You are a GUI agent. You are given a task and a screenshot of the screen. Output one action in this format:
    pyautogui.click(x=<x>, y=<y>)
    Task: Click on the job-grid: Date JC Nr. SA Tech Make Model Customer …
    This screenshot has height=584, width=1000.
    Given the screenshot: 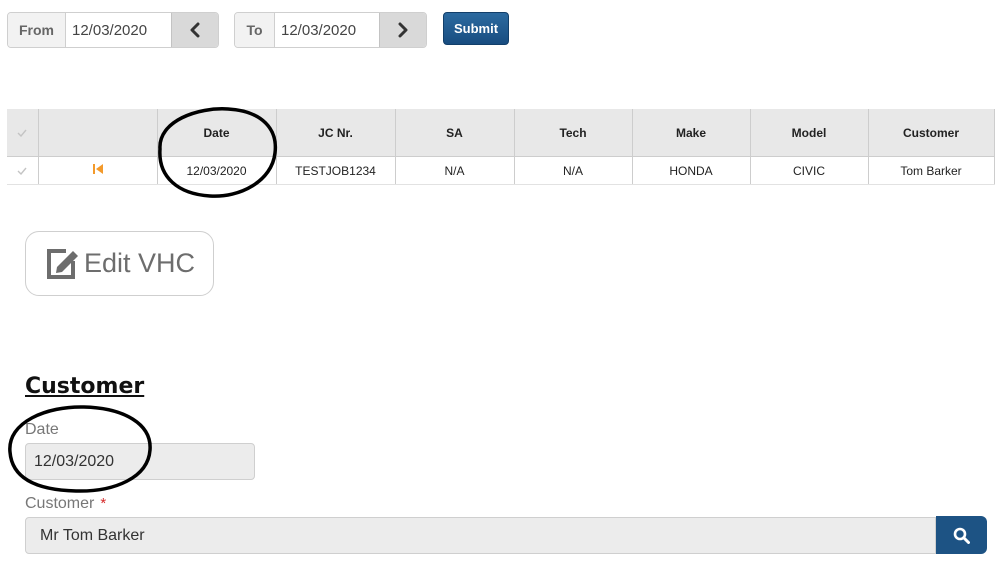 What is the action you would take?
    pyautogui.click(x=501, y=147)
    